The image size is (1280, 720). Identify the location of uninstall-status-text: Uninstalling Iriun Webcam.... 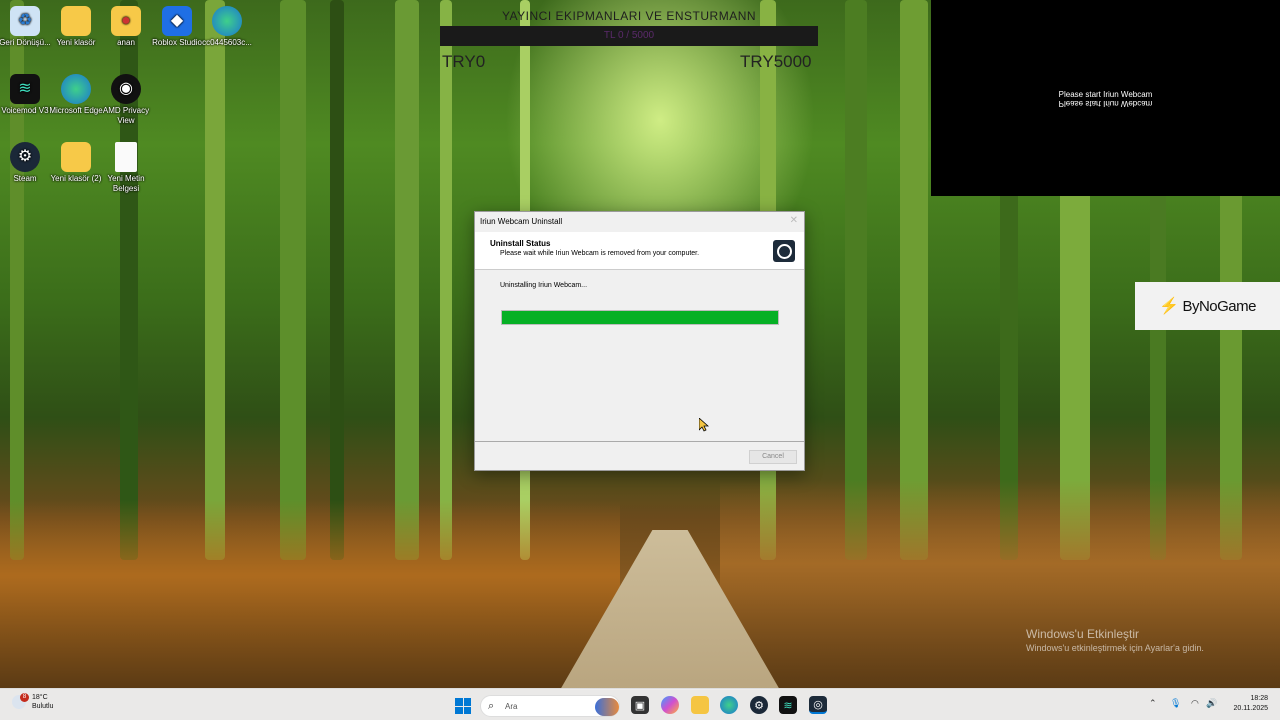
(544, 285).